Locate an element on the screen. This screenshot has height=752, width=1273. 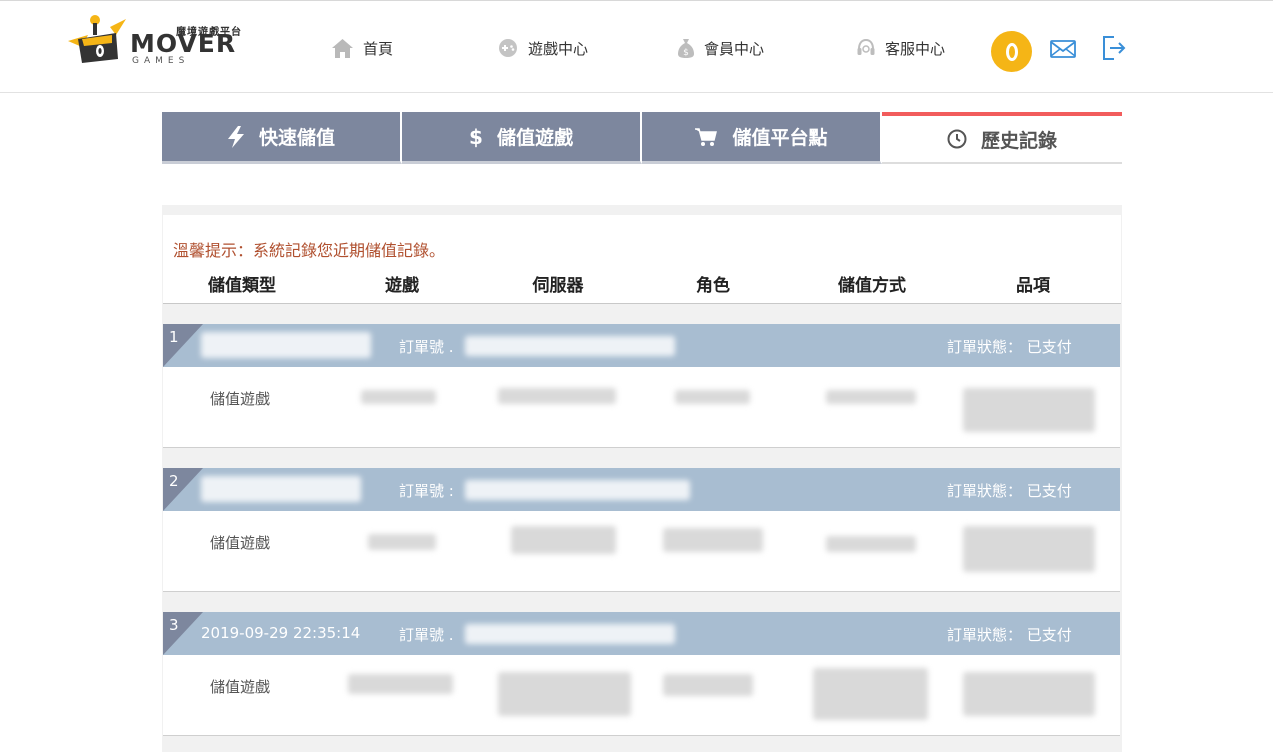
logout-icon is located at coordinates (1114, 48).